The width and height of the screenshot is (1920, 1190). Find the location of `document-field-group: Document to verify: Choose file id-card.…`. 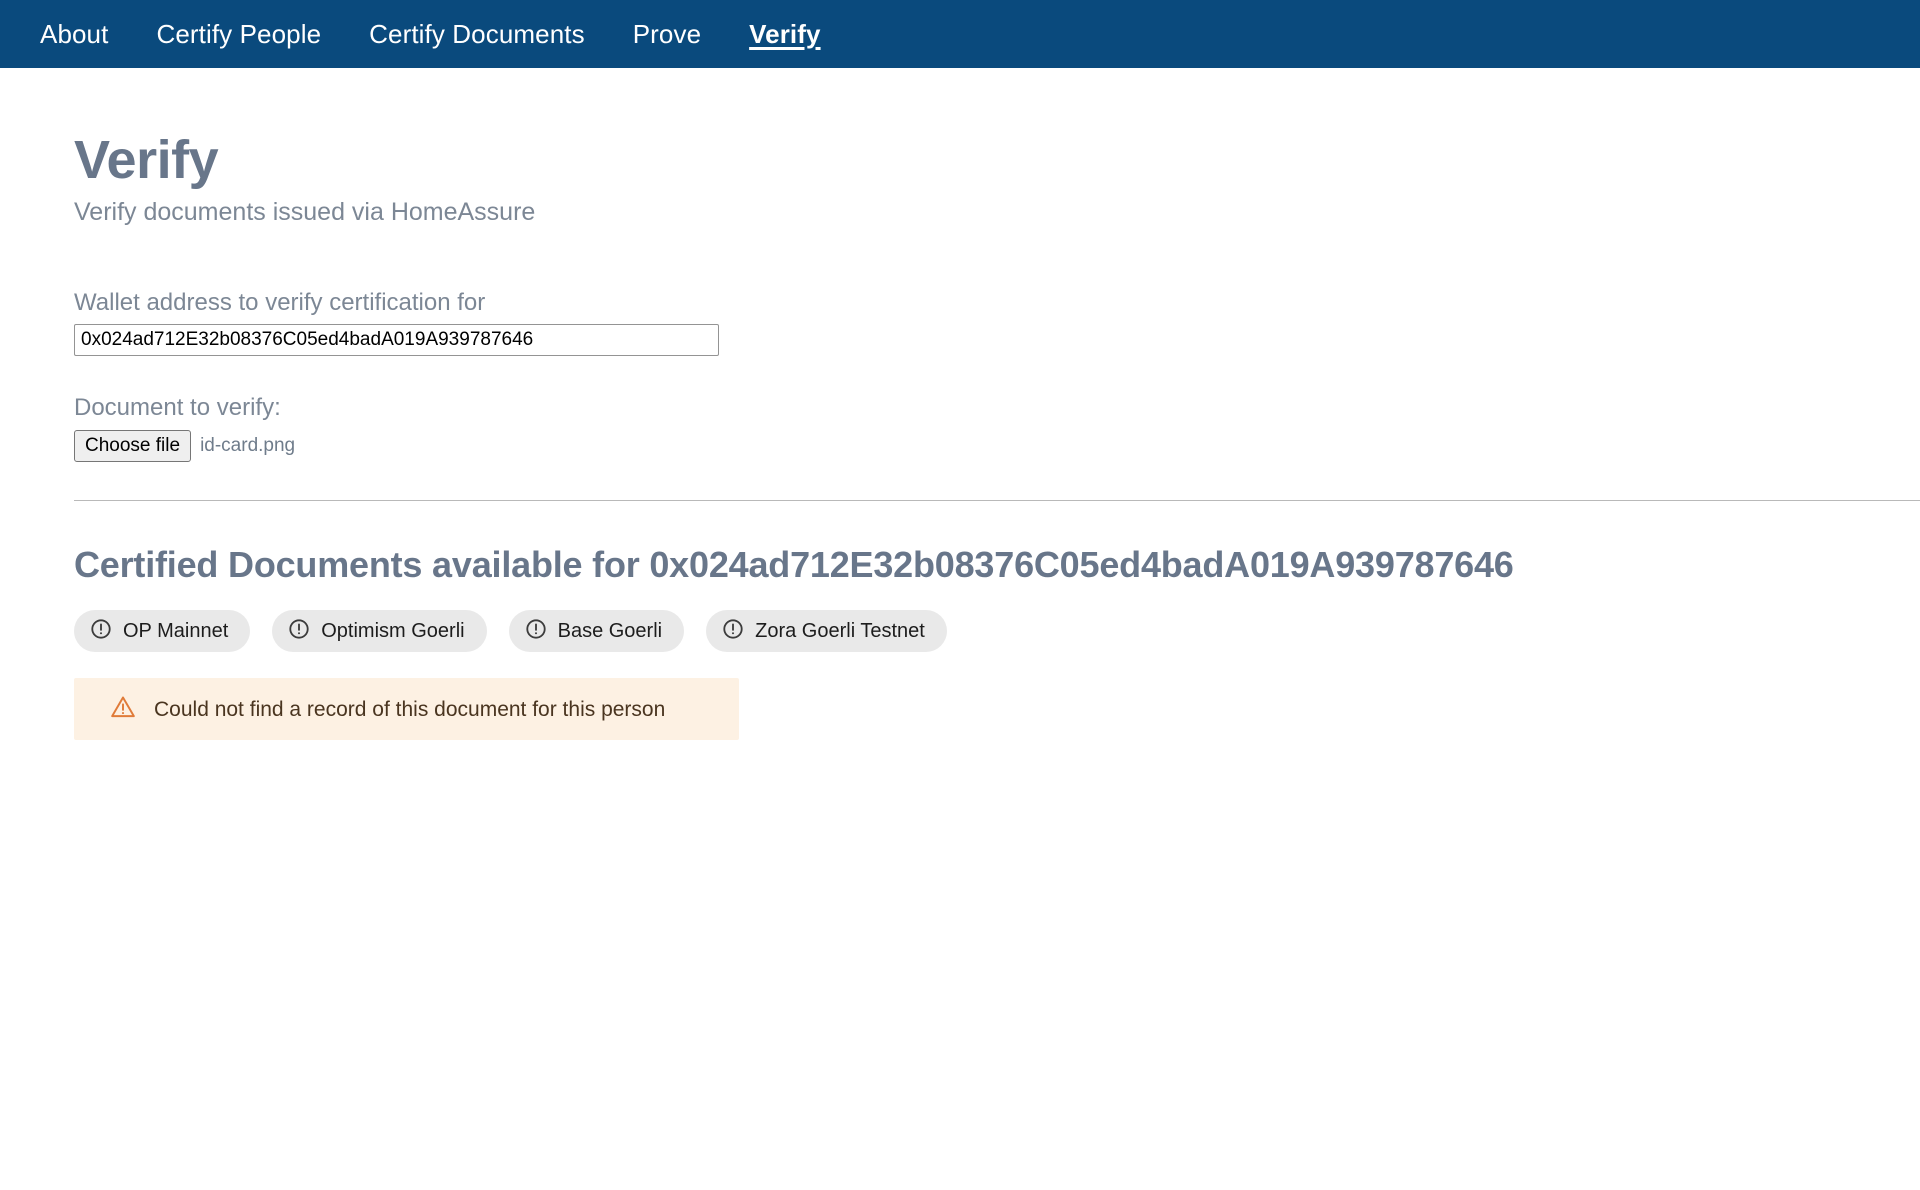

document-field-group: Document to verify: Choose file id-card.… is located at coordinates (977, 428).